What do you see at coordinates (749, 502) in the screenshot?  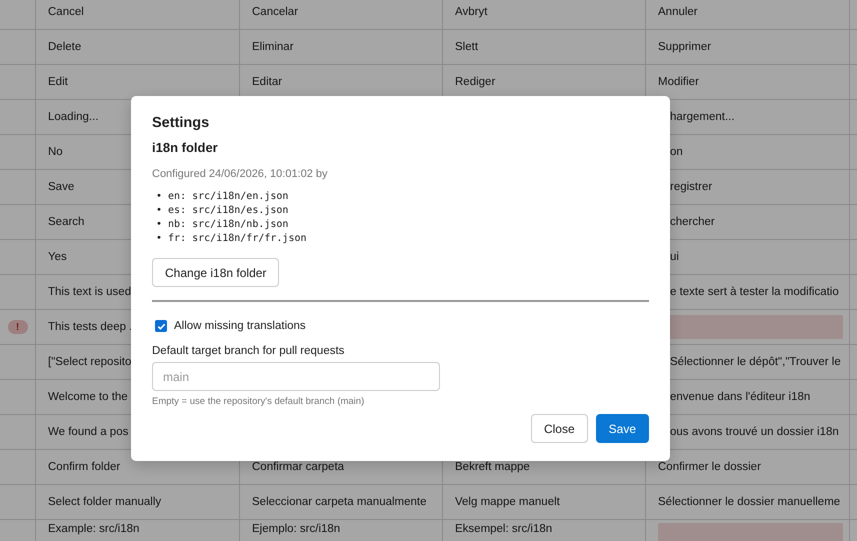 I see `table-cell: Sélectionner le dossier manuelleme` at bounding box center [749, 502].